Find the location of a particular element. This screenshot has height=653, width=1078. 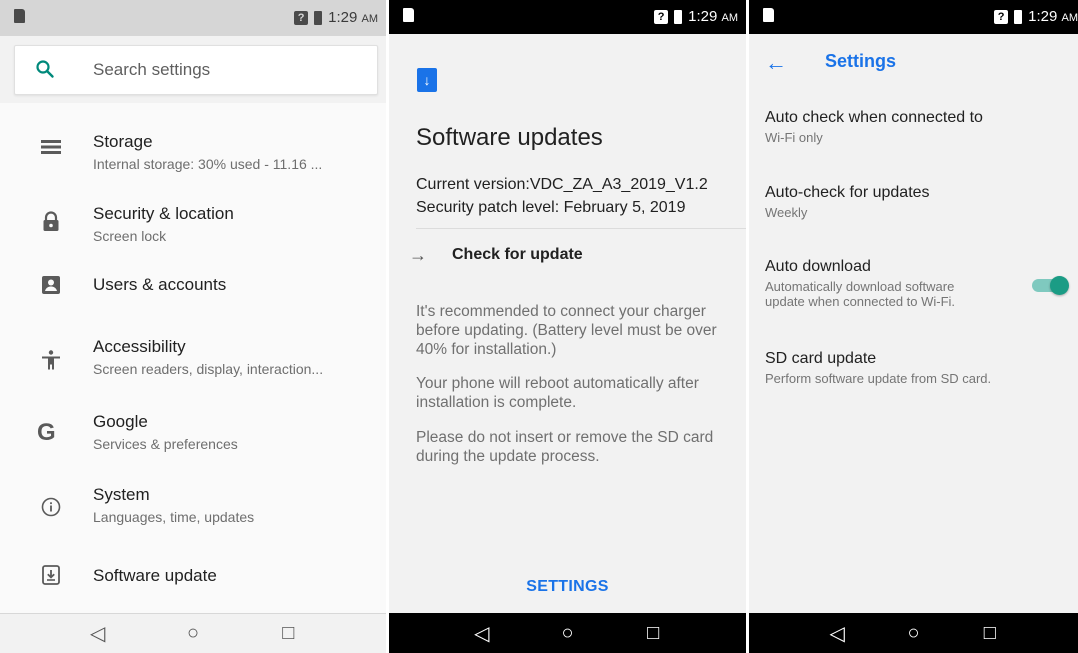

settings-item-title: Google is located at coordinates (120, 421).